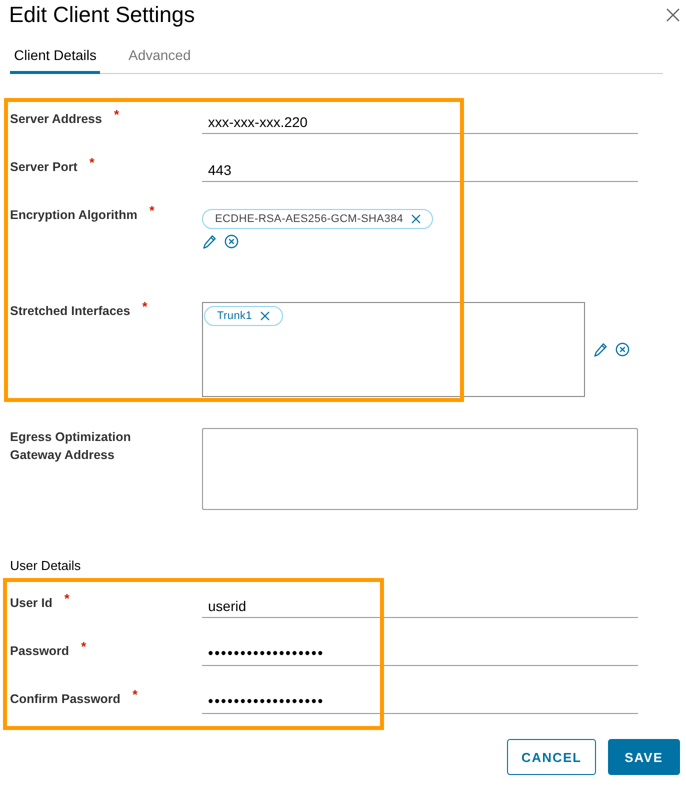  I want to click on field-label: Encryption Algorithm, so click(74, 215).